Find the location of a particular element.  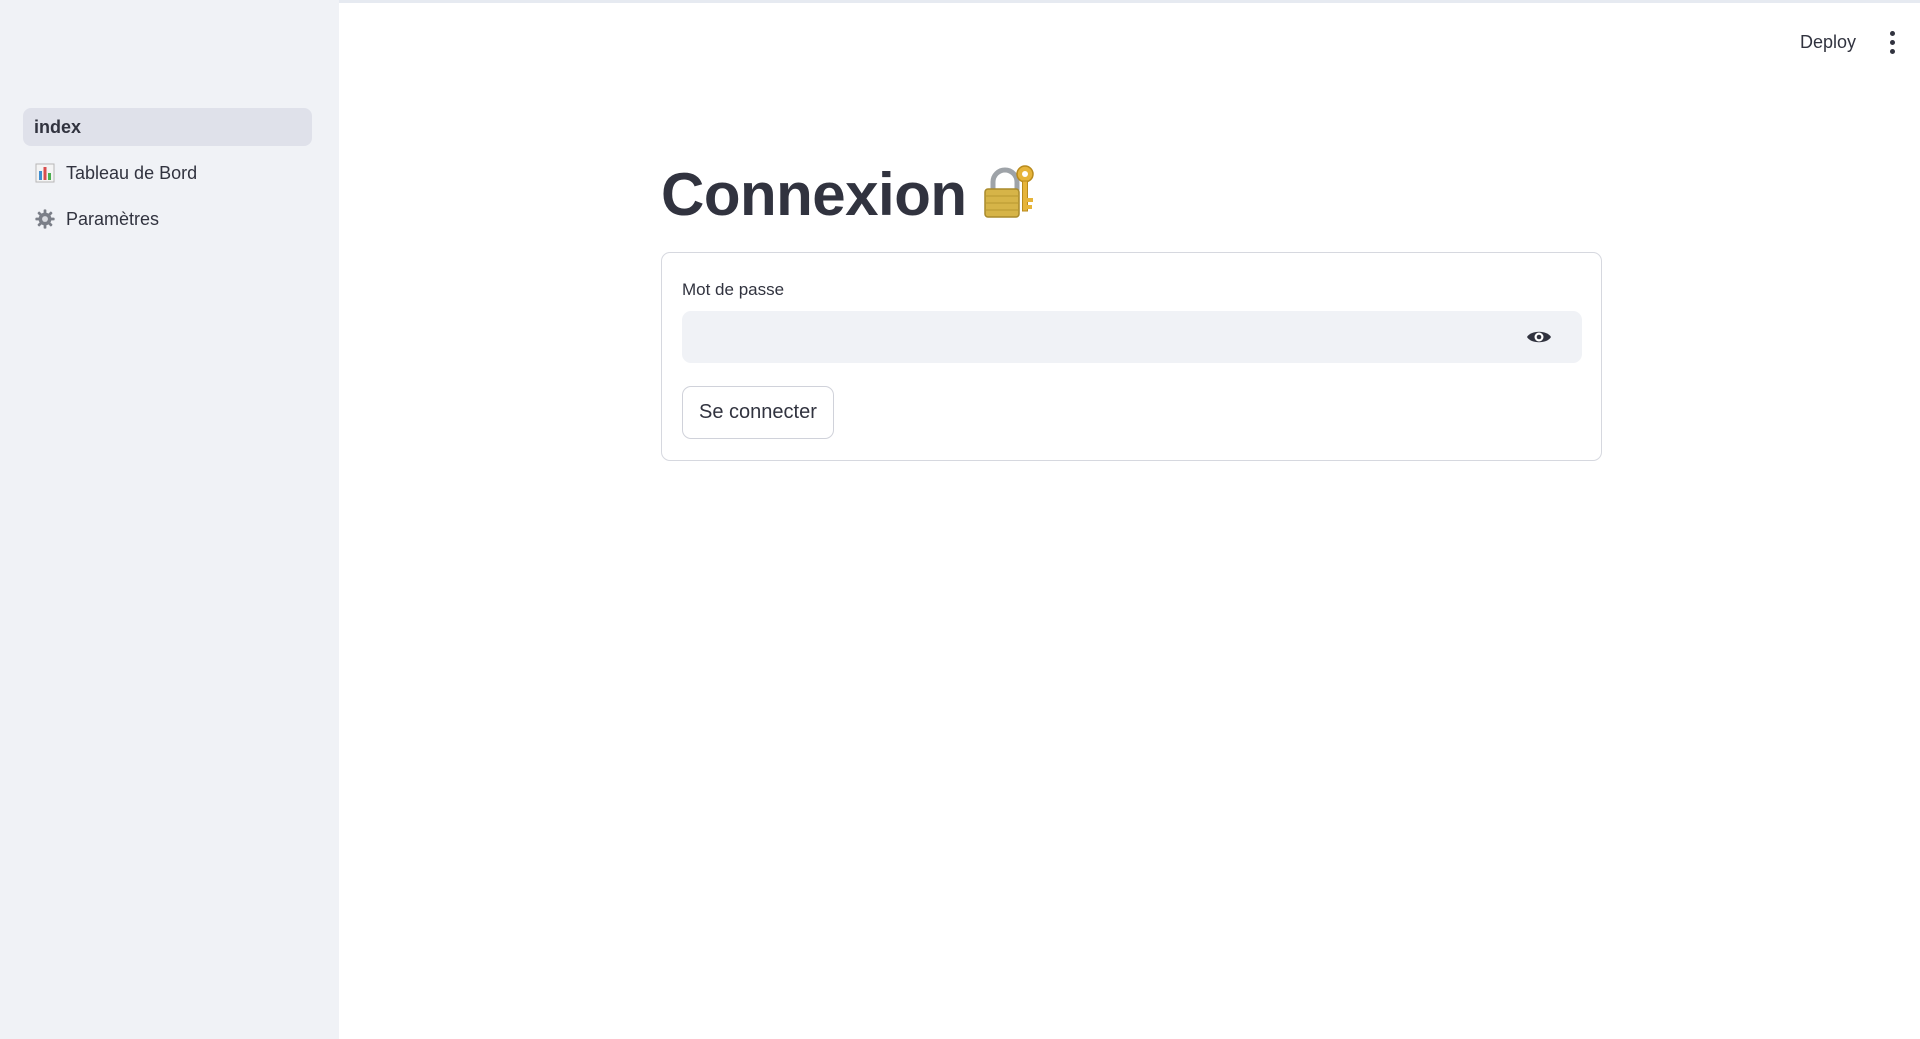

sidebar-nav: index Tableau de Bord Paramètres is located at coordinates (167, 177).